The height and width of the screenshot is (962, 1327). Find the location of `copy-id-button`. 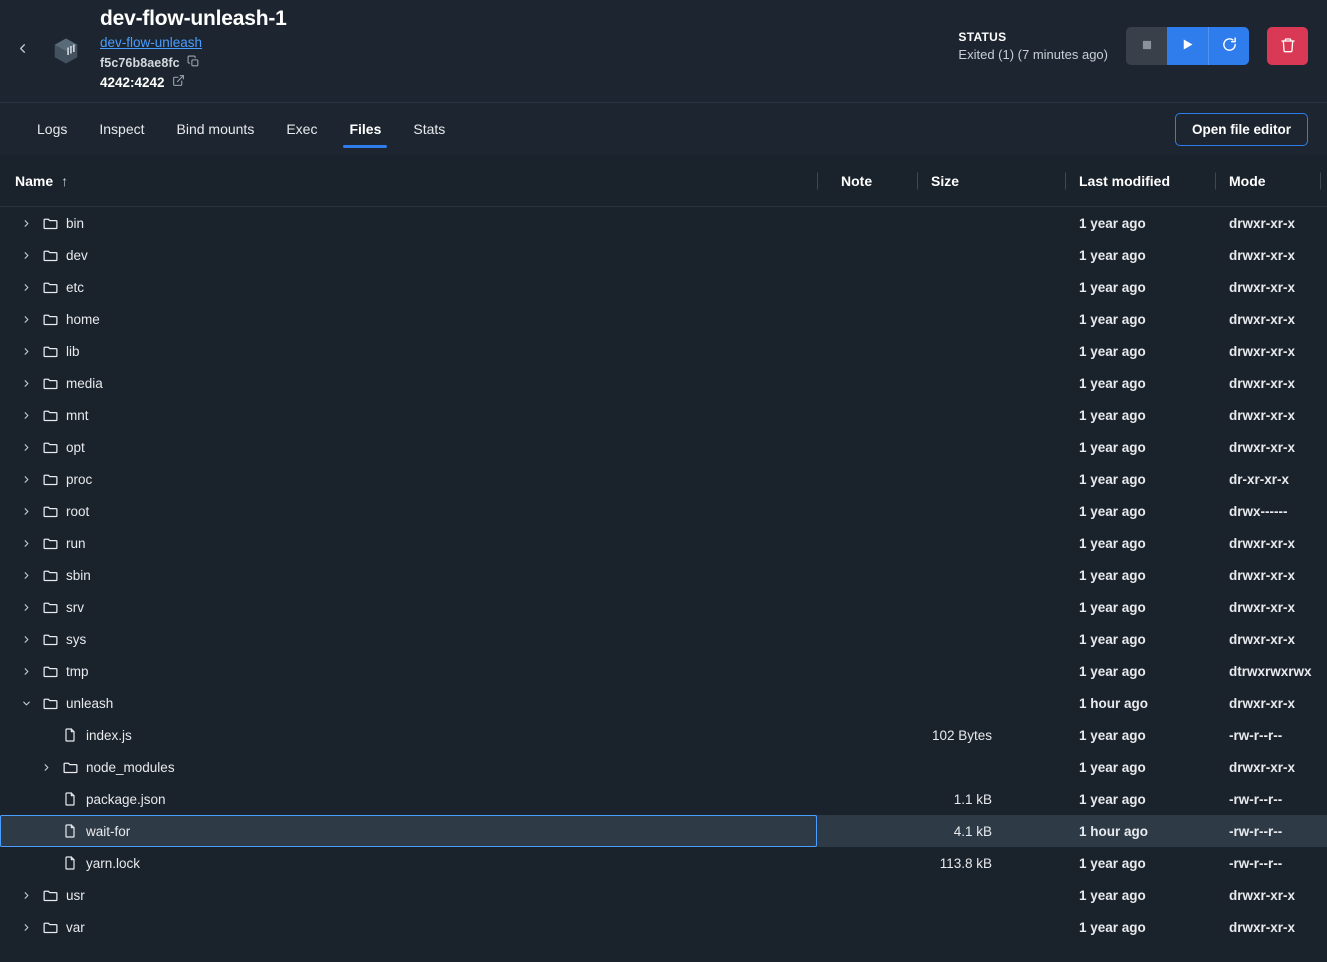

copy-id-button is located at coordinates (193, 63).